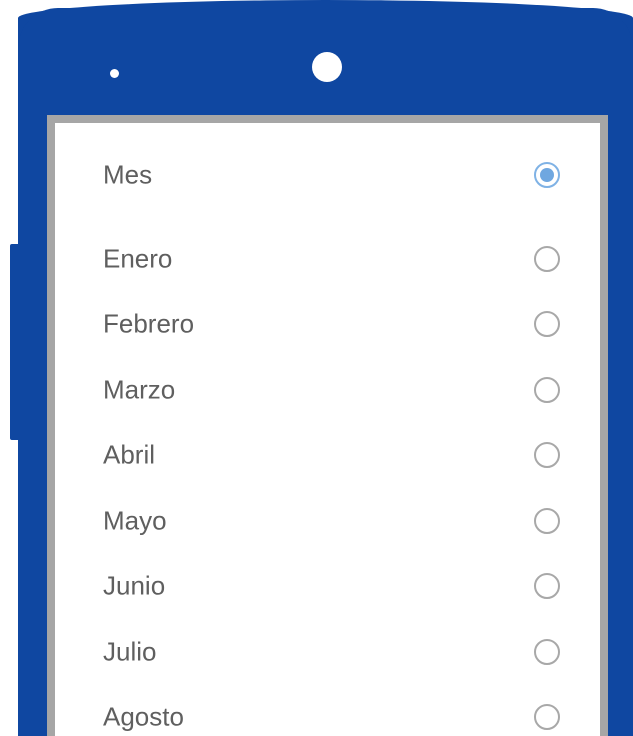 The image size is (633, 736). What do you see at coordinates (327, 711) in the screenshot?
I see `radio-option-agosto: Agosto` at bounding box center [327, 711].